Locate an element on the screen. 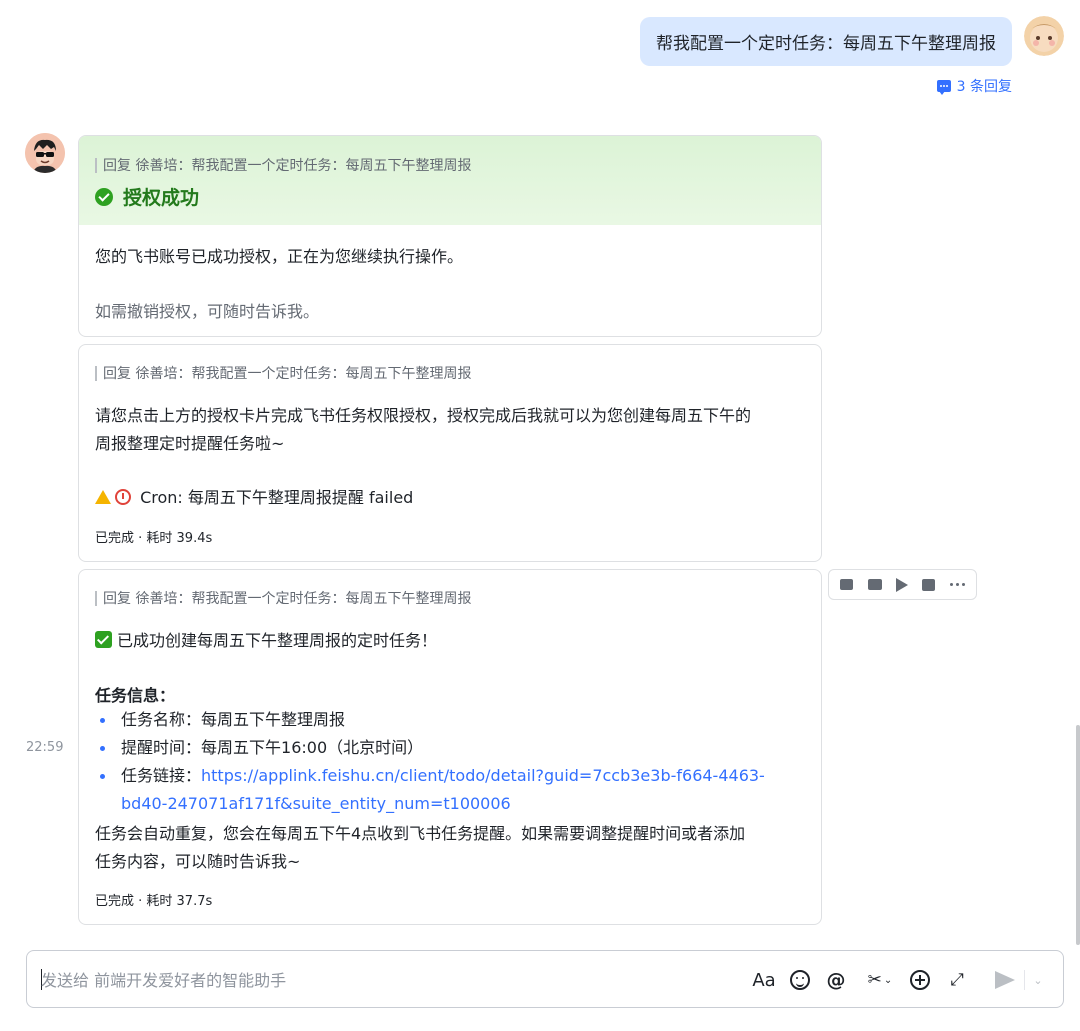 This screenshot has height=1031, width=1080. task-created-headline: 已成功创建每周五下午整理周报的定时任务！ is located at coordinates (266, 639).